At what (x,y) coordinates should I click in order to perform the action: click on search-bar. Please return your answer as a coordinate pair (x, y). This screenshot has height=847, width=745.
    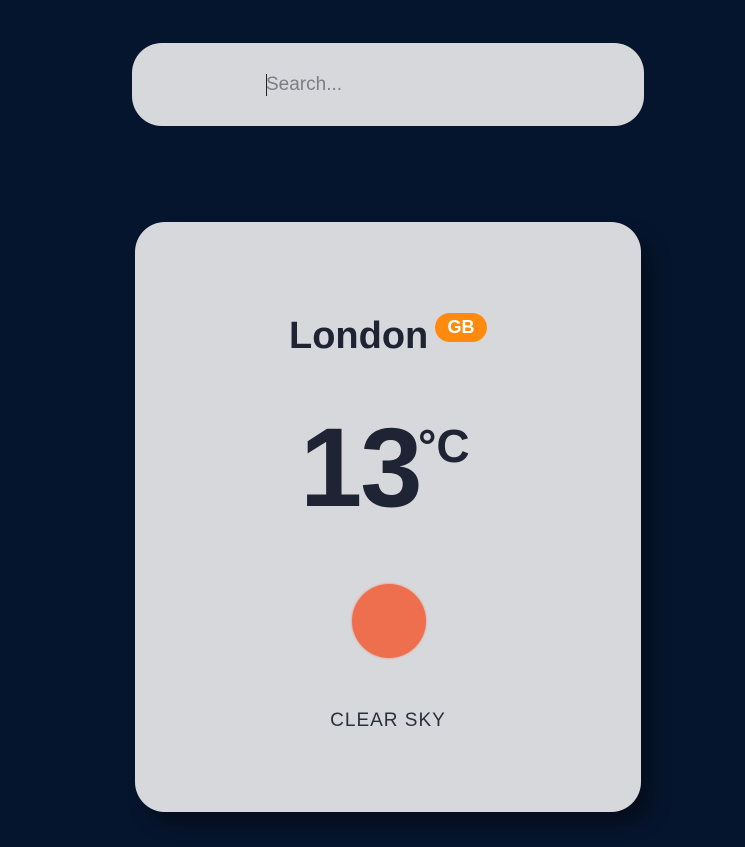
    Looking at the image, I should click on (388, 84).